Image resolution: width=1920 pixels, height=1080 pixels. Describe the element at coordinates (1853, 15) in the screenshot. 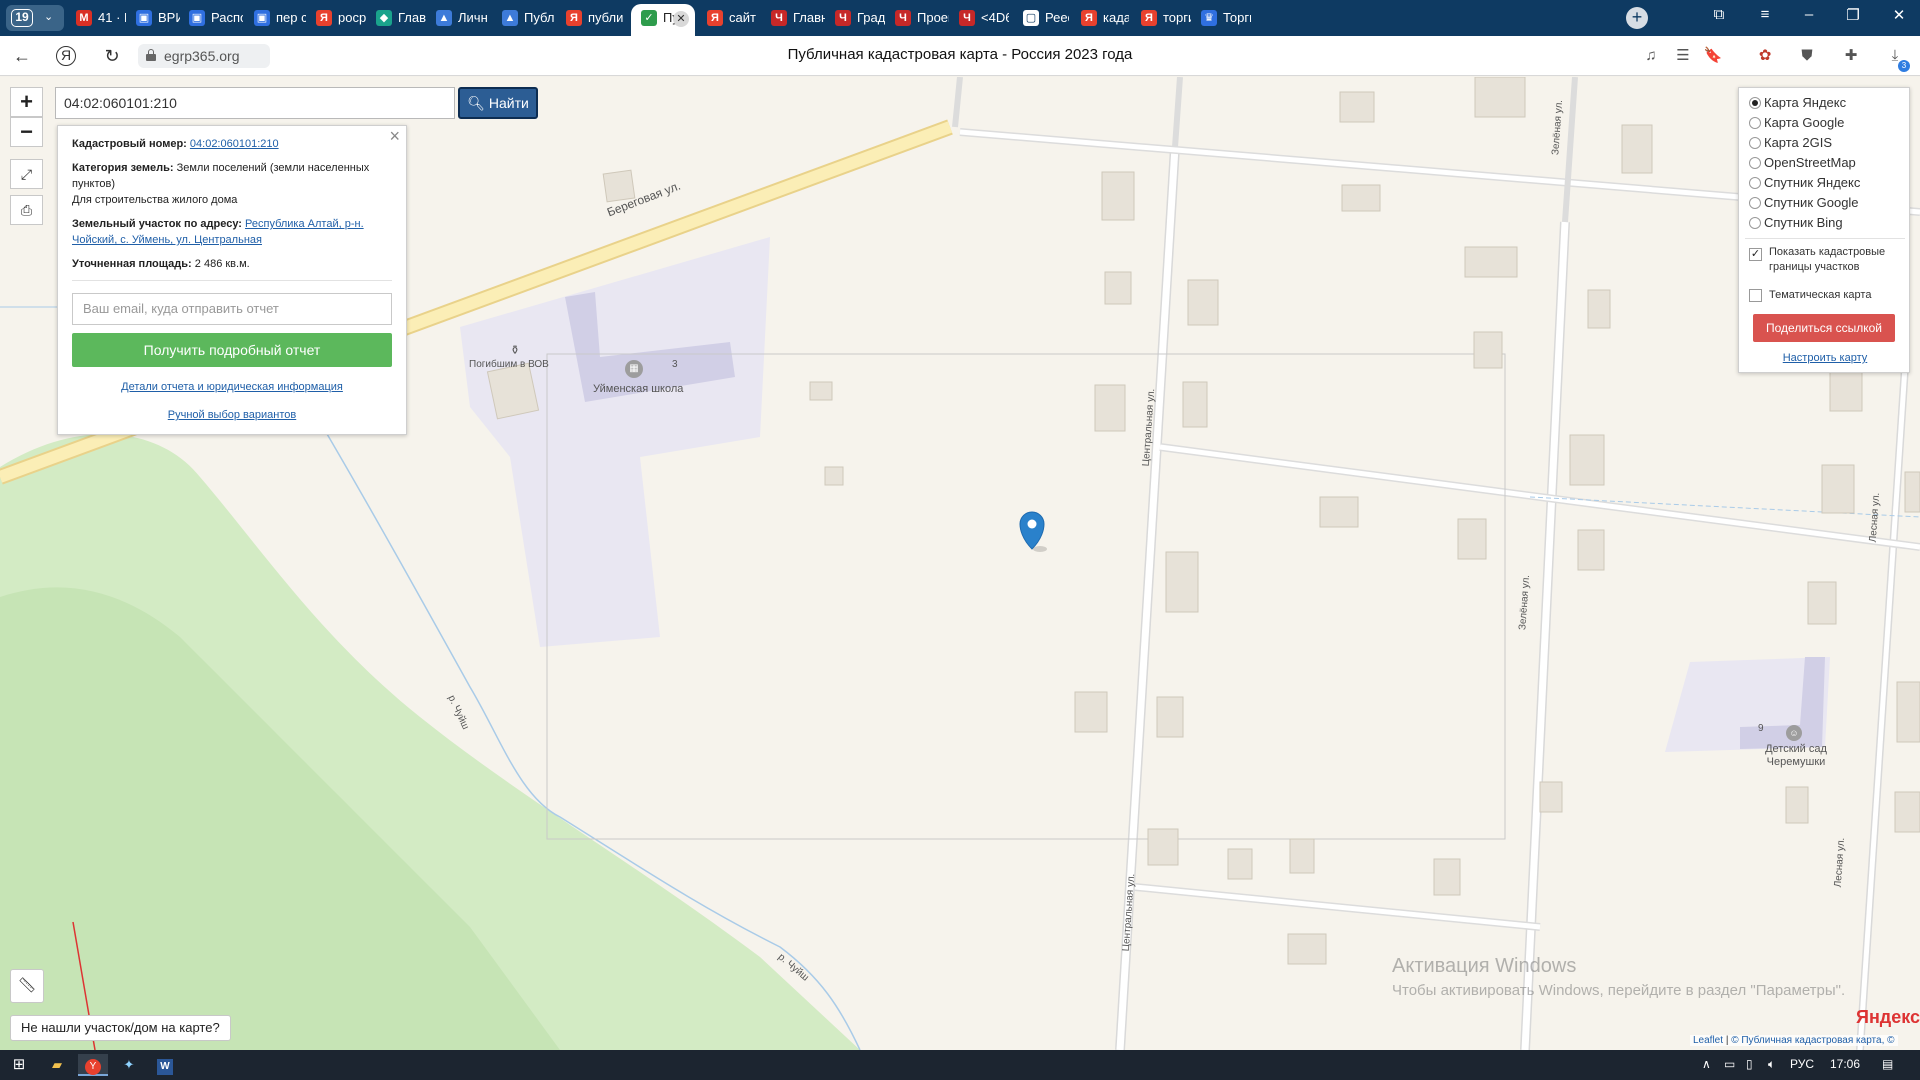

I see `maximize-button: ❐` at that location.